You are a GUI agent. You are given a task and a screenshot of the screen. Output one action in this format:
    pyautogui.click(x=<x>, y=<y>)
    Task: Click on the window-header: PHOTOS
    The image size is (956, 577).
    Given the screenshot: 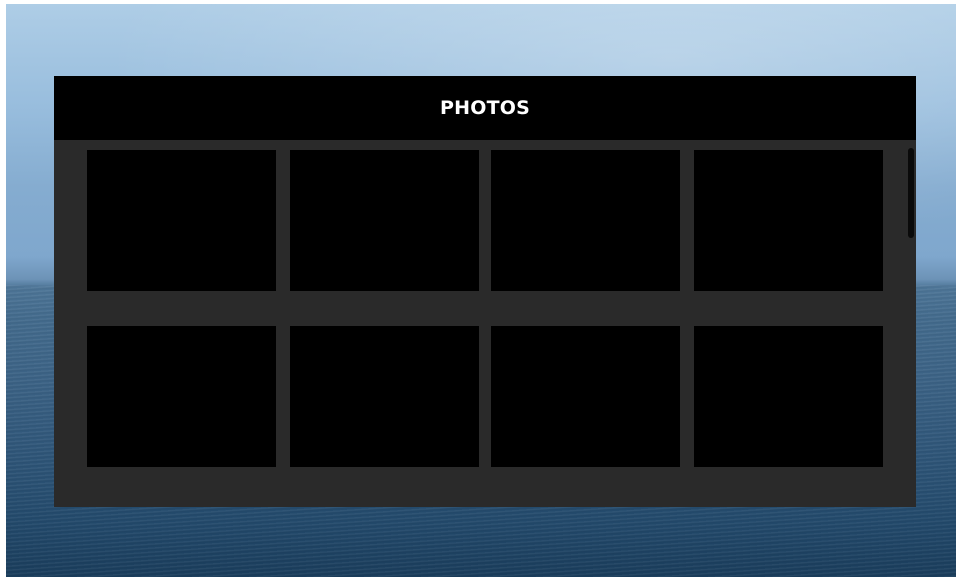 What is the action you would take?
    pyautogui.click(x=485, y=108)
    